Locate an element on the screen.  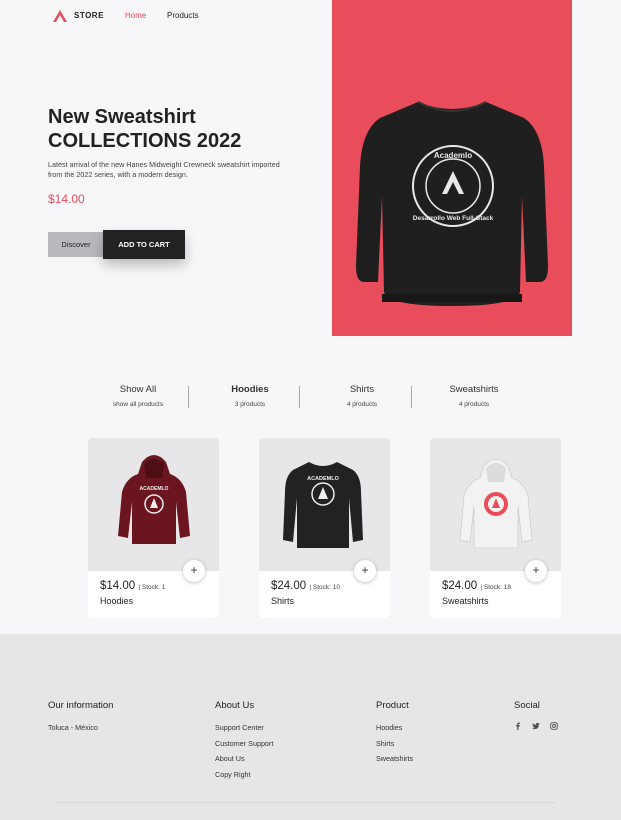
sweatshirt-image: Academlo Desarrollo Web Full-Stack is located at coordinates (452, 203).